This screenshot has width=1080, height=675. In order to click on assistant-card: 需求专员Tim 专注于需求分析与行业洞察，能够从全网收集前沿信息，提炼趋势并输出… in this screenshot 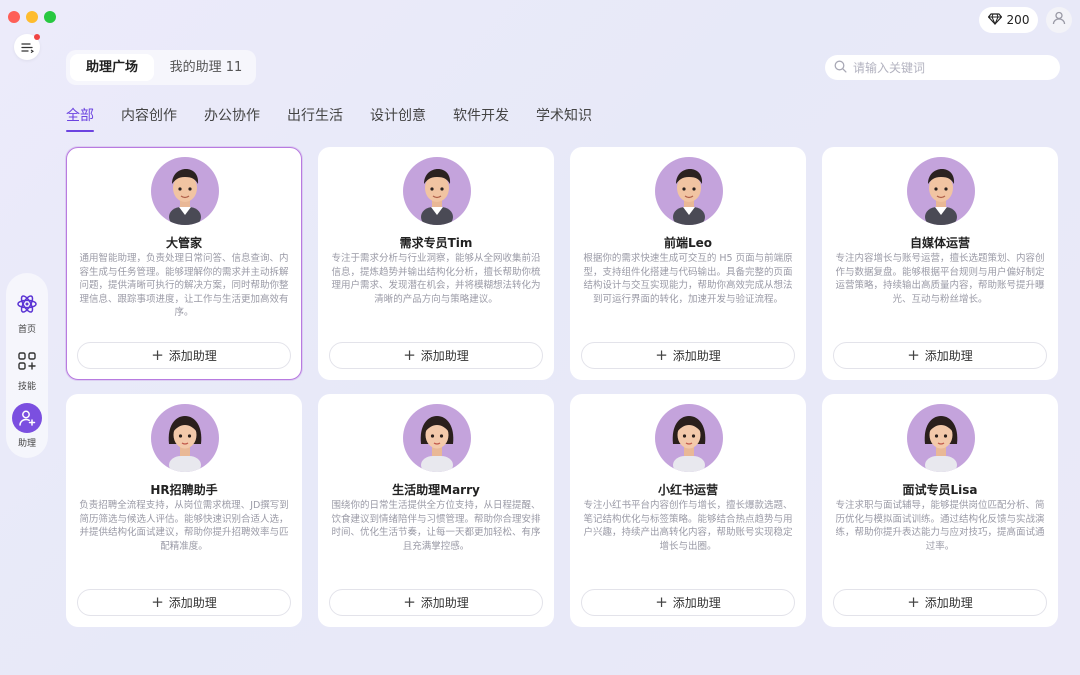, I will do `click(436, 263)`.